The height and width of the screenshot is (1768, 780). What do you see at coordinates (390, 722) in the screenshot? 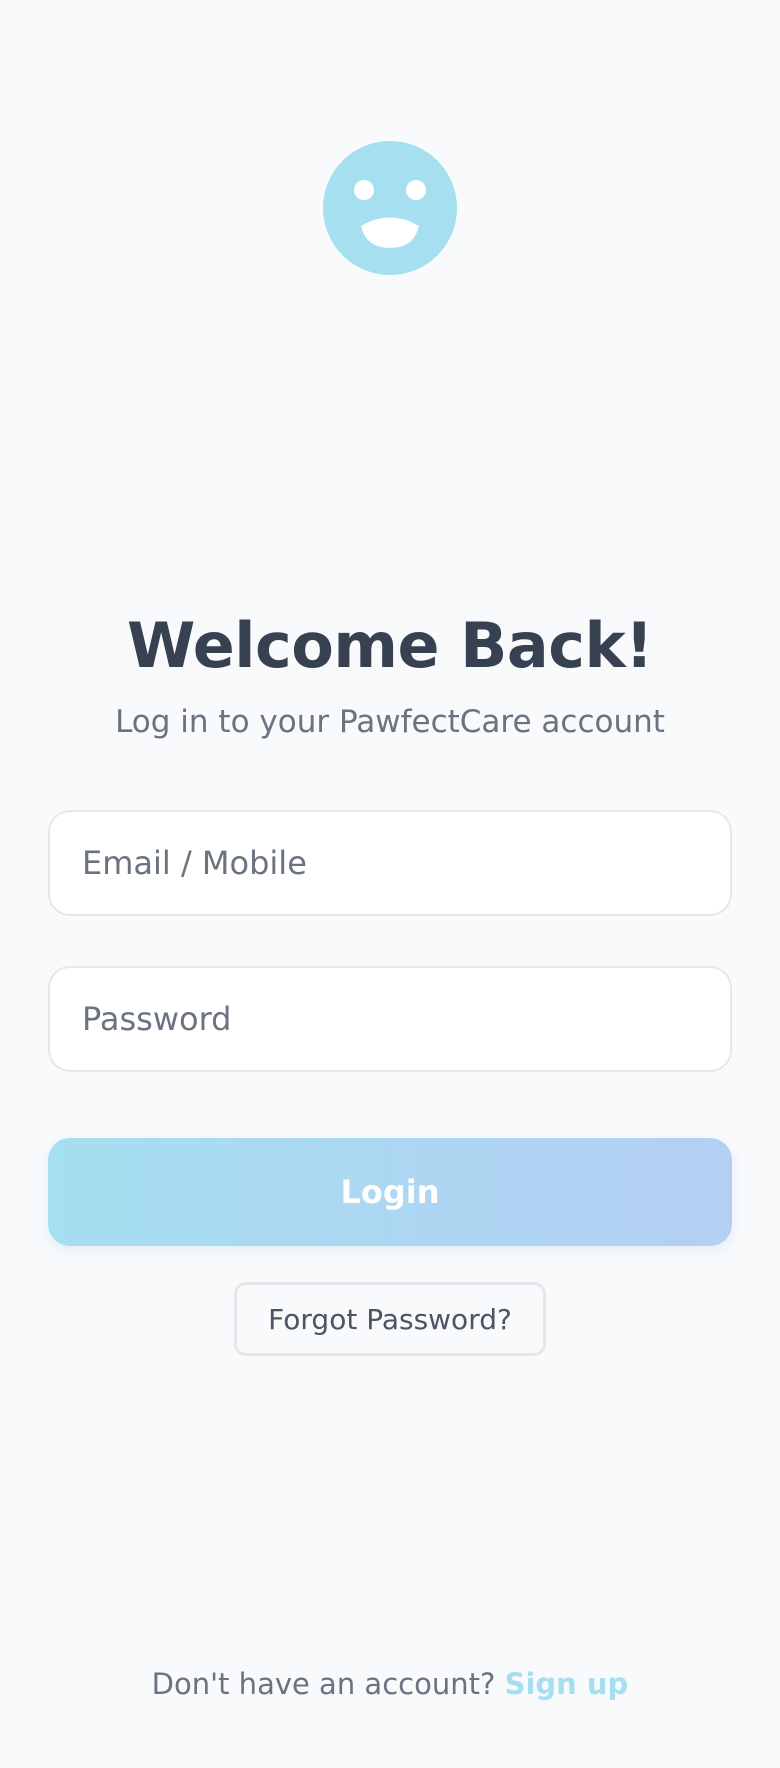
I see `page-subtitle: Log in to your PawfectCare account` at bounding box center [390, 722].